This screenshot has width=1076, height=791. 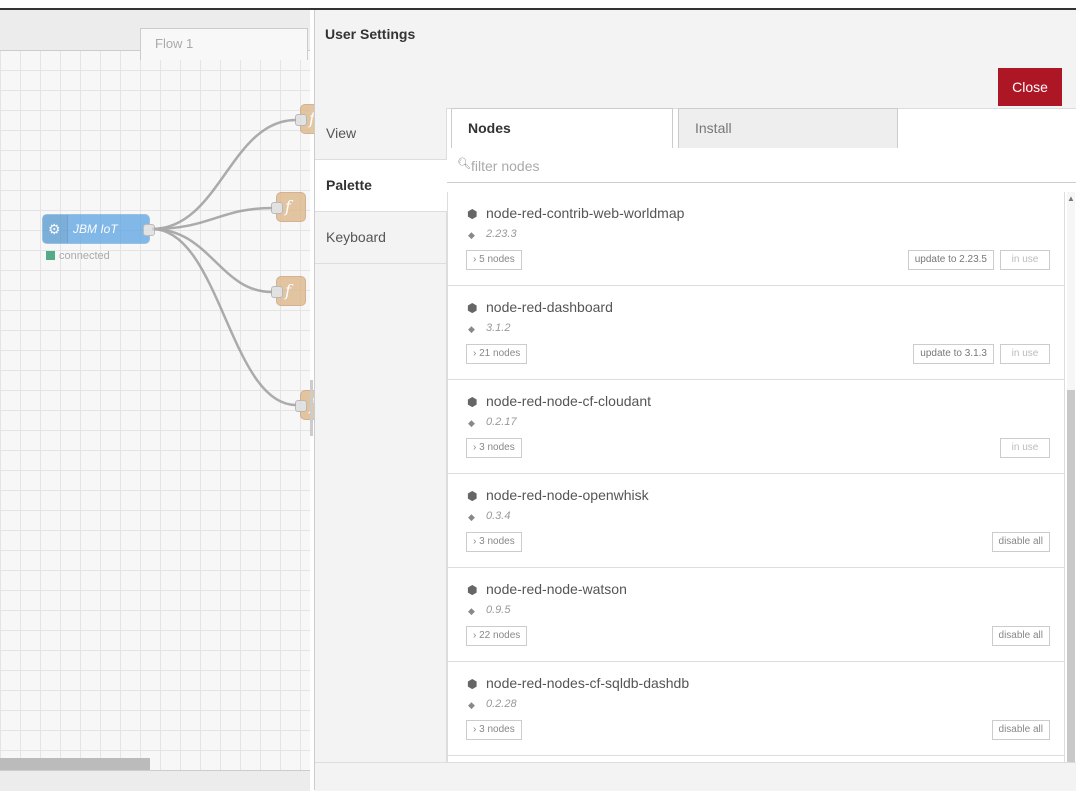 What do you see at coordinates (588, 683) in the screenshot?
I see `package-name: node-red-nodes-cf-sqldb-dashdb` at bounding box center [588, 683].